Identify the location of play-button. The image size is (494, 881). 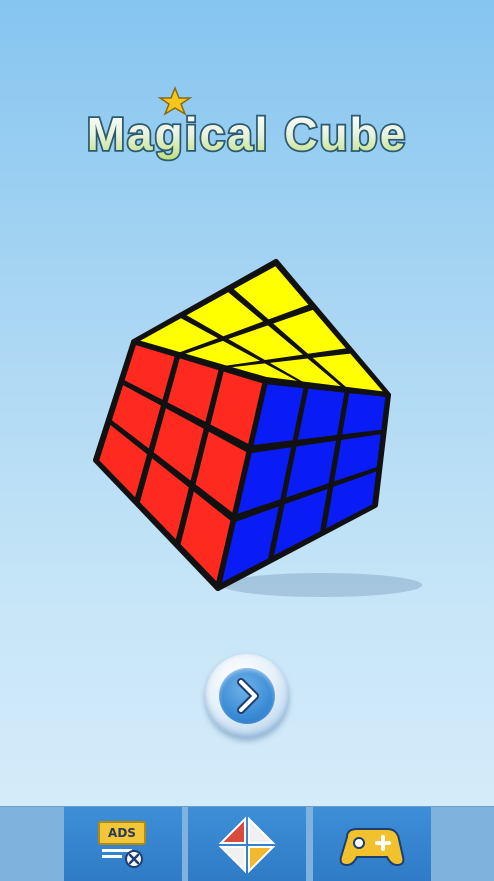
(247, 696).